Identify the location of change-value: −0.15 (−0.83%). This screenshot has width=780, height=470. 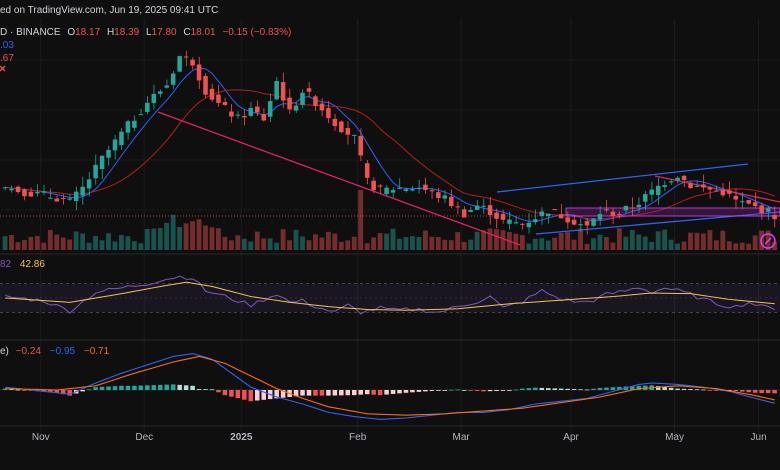
(256, 32).